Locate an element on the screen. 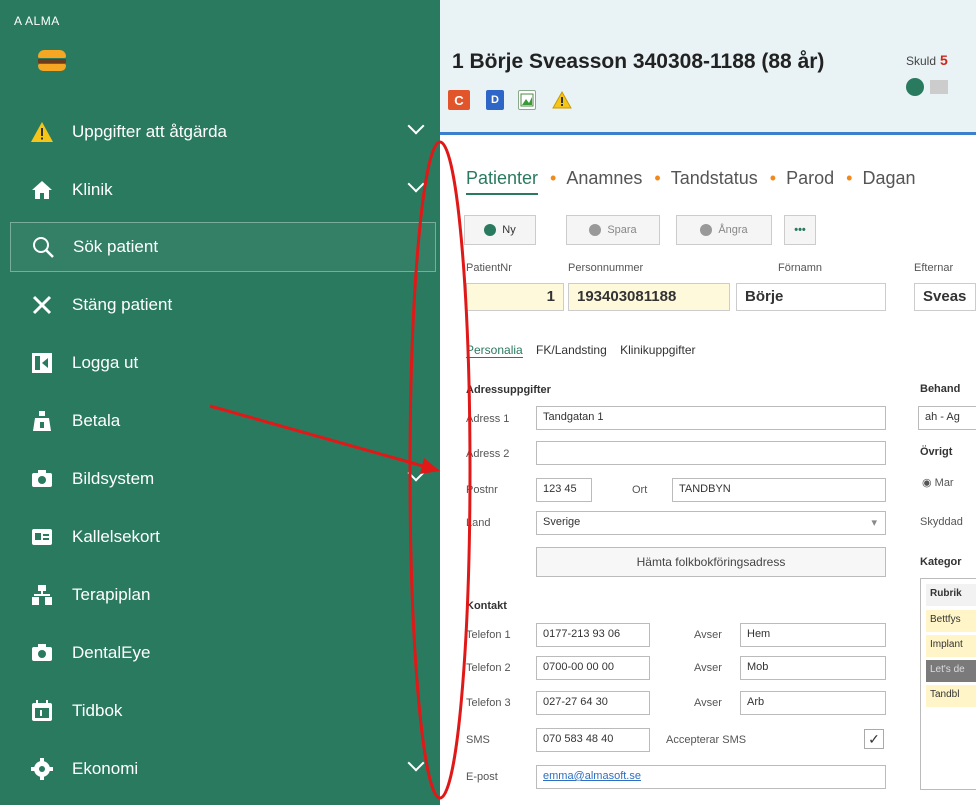 The width and height of the screenshot is (976, 805). sidebar-item-dentaleye: DentalEye is located at coordinates (220, 653).